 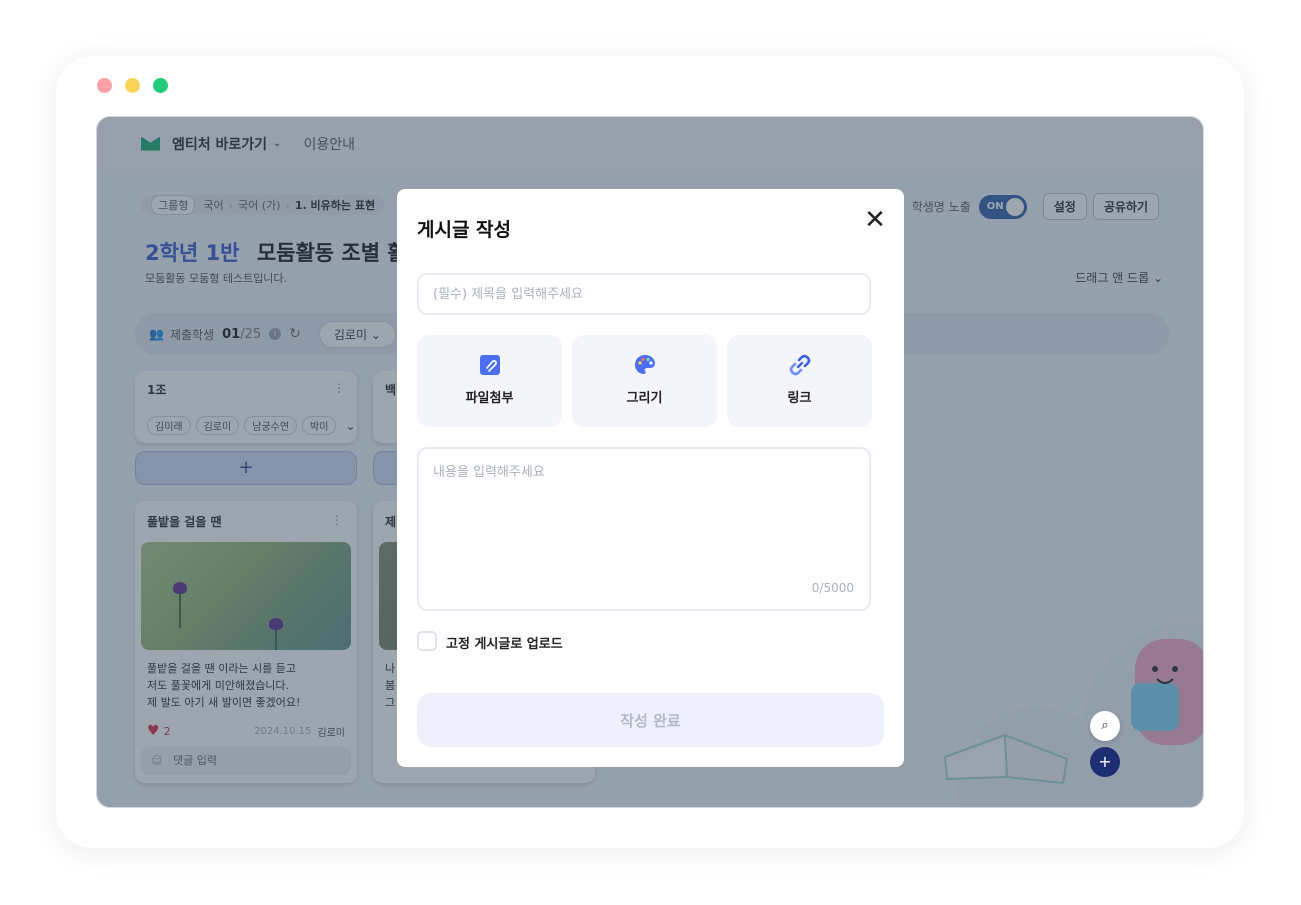 What do you see at coordinates (644, 294) in the screenshot?
I see `title-input` at bounding box center [644, 294].